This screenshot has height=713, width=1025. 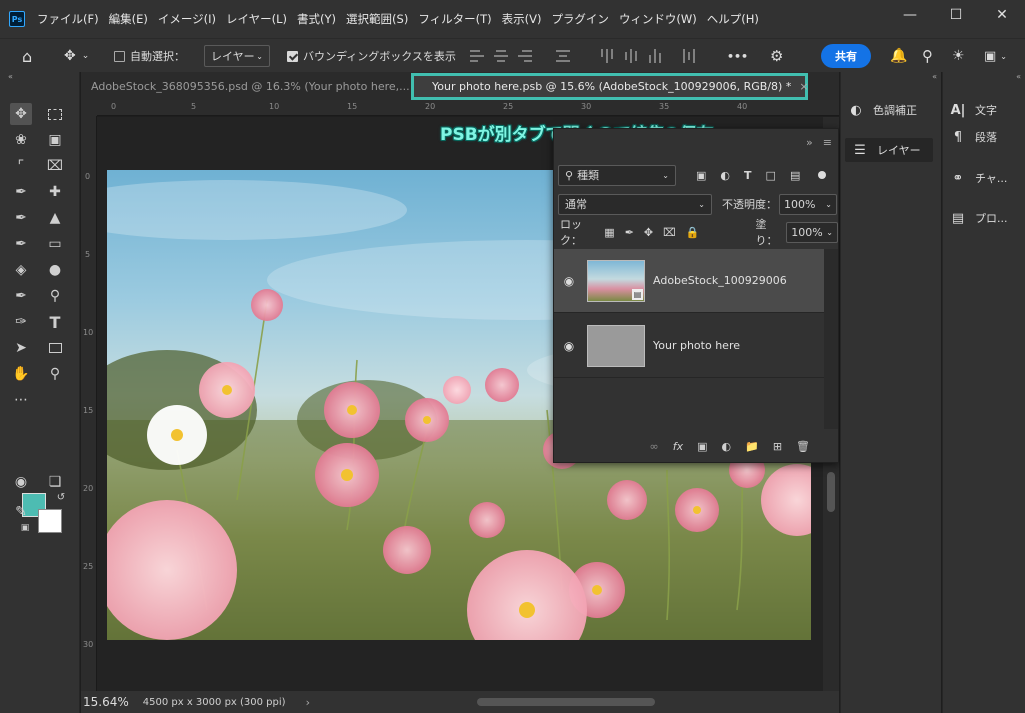 What do you see at coordinates (689, 346) in the screenshot?
I see `layer-row: ◉ Your photo here` at bounding box center [689, 346].